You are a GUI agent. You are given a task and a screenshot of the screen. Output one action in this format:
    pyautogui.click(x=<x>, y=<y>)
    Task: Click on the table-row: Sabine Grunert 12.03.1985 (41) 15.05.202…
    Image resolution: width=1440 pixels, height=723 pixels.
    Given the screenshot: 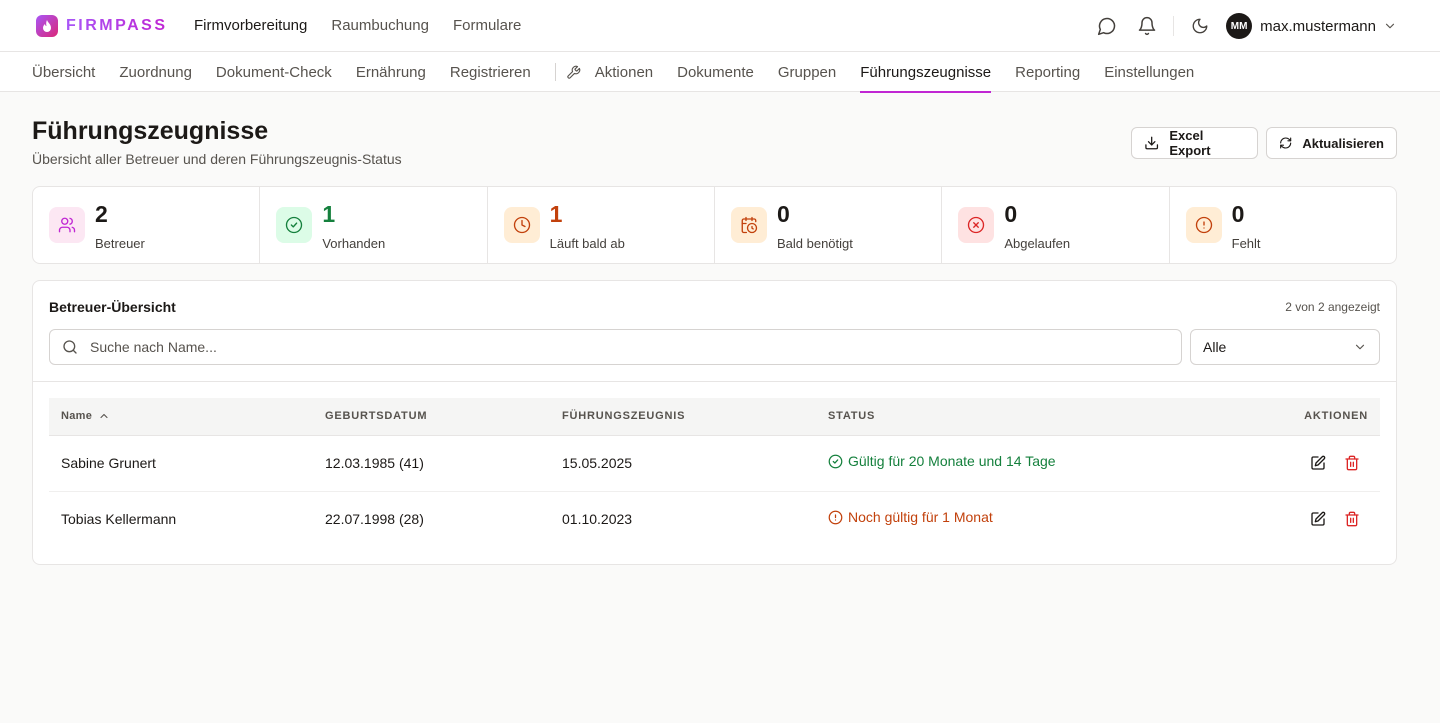 What is the action you would take?
    pyautogui.click(x=714, y=464)
    